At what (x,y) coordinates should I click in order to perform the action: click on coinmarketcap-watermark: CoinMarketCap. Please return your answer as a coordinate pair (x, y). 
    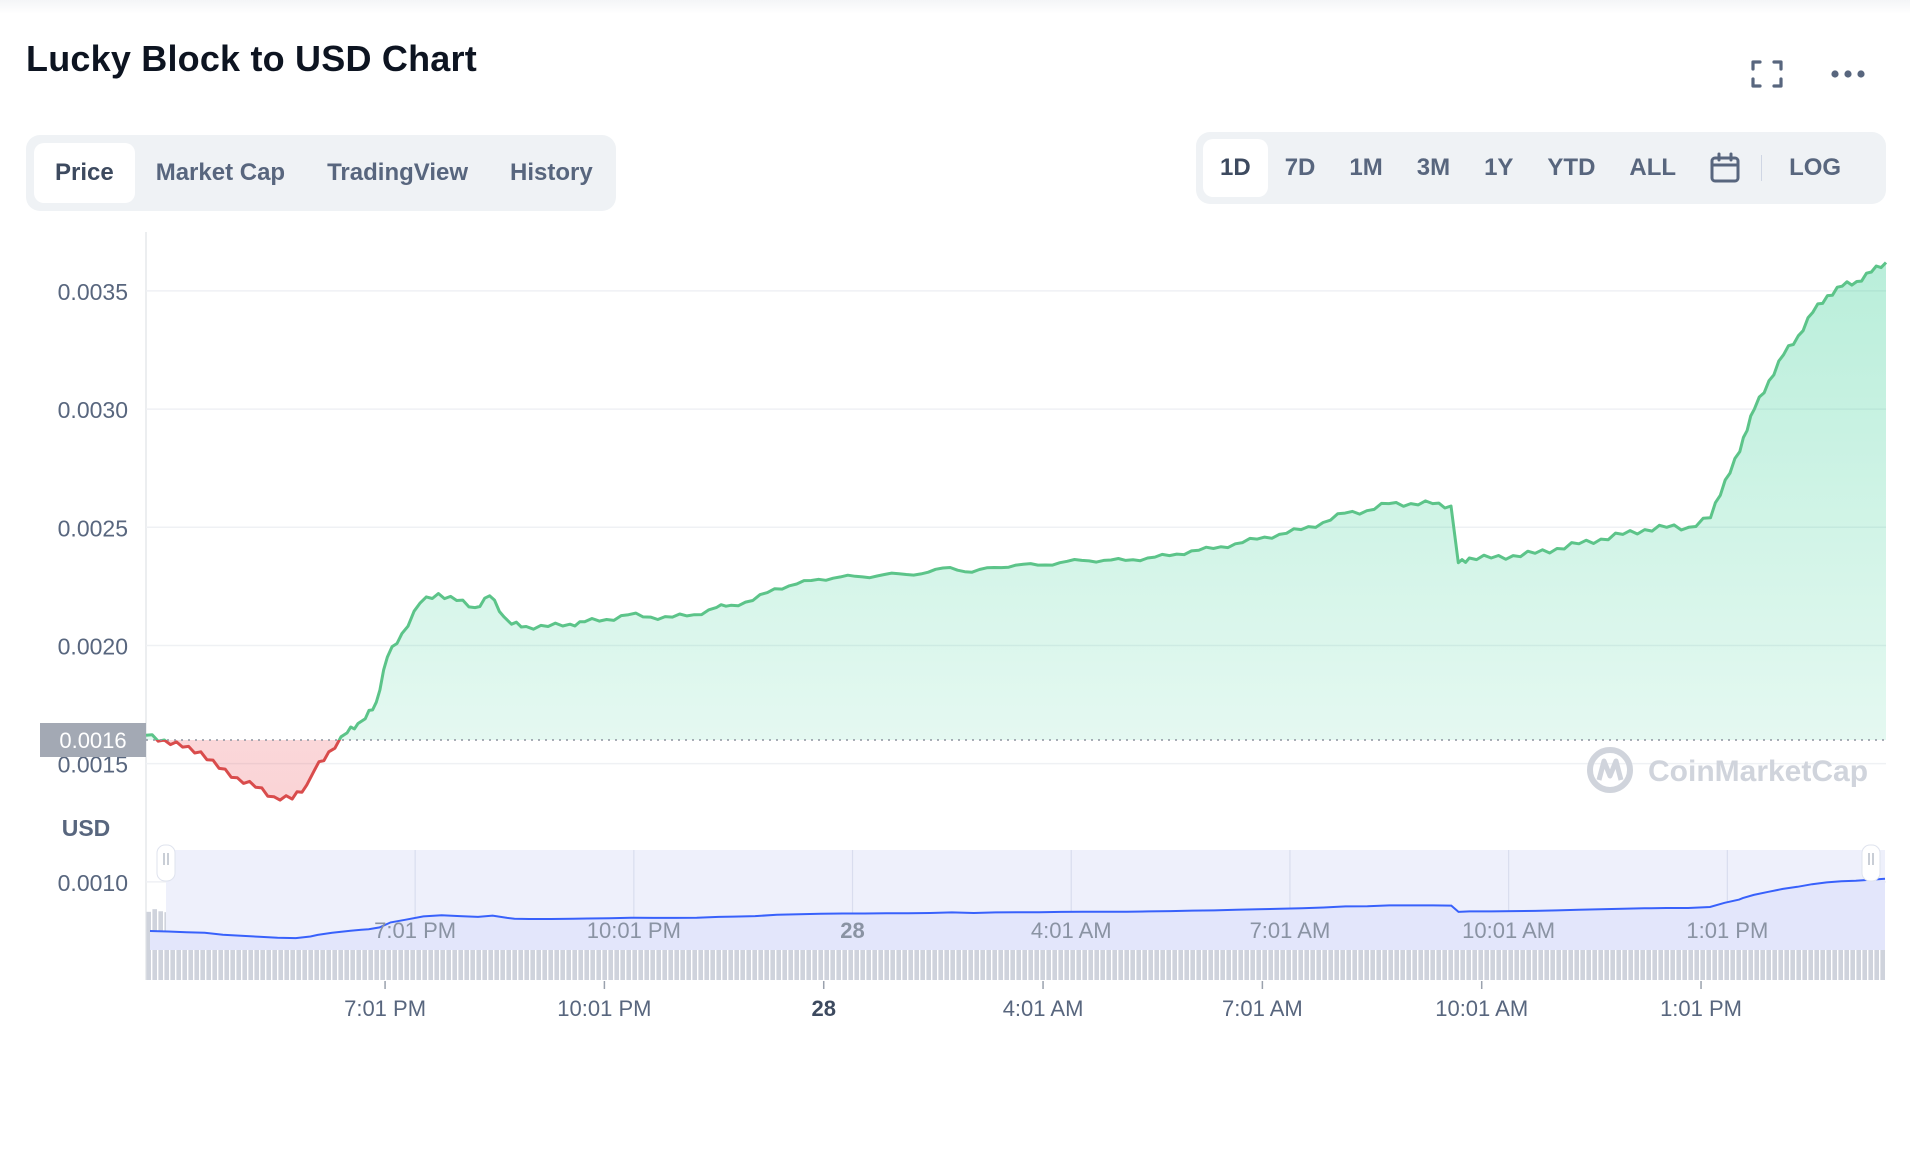
    Looking at the image, I should click on (1727, 770).